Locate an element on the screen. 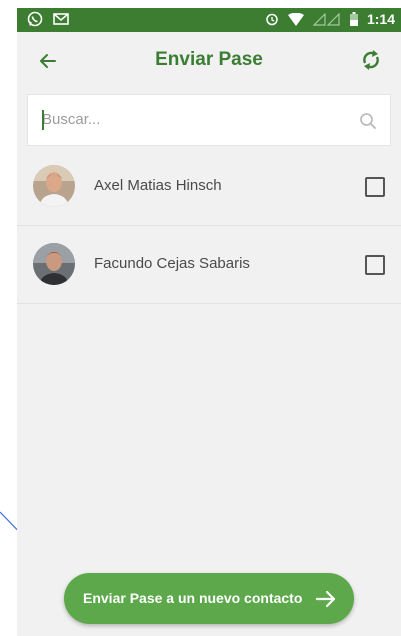 This screenshot has width=401, height=636. wifi-icon is located at coordinates (295, 19).